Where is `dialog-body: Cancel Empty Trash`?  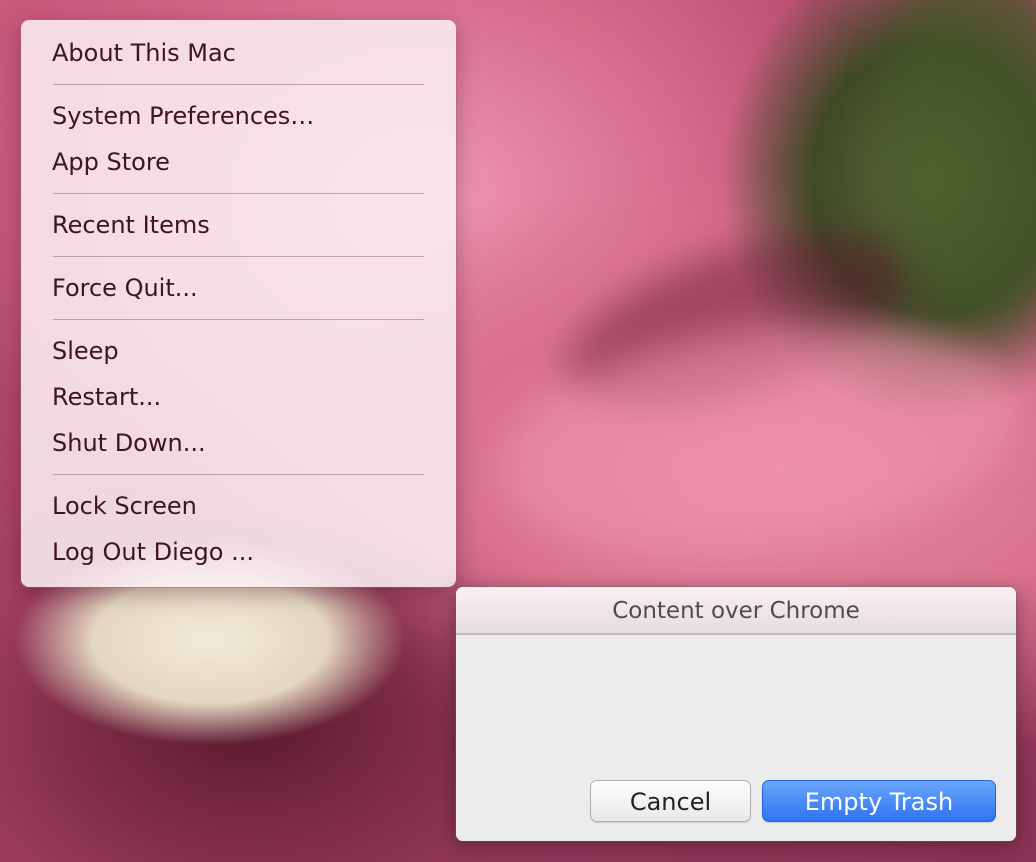 dialog-body: Cancel Empty Trash is located at coordinates (736, 738).